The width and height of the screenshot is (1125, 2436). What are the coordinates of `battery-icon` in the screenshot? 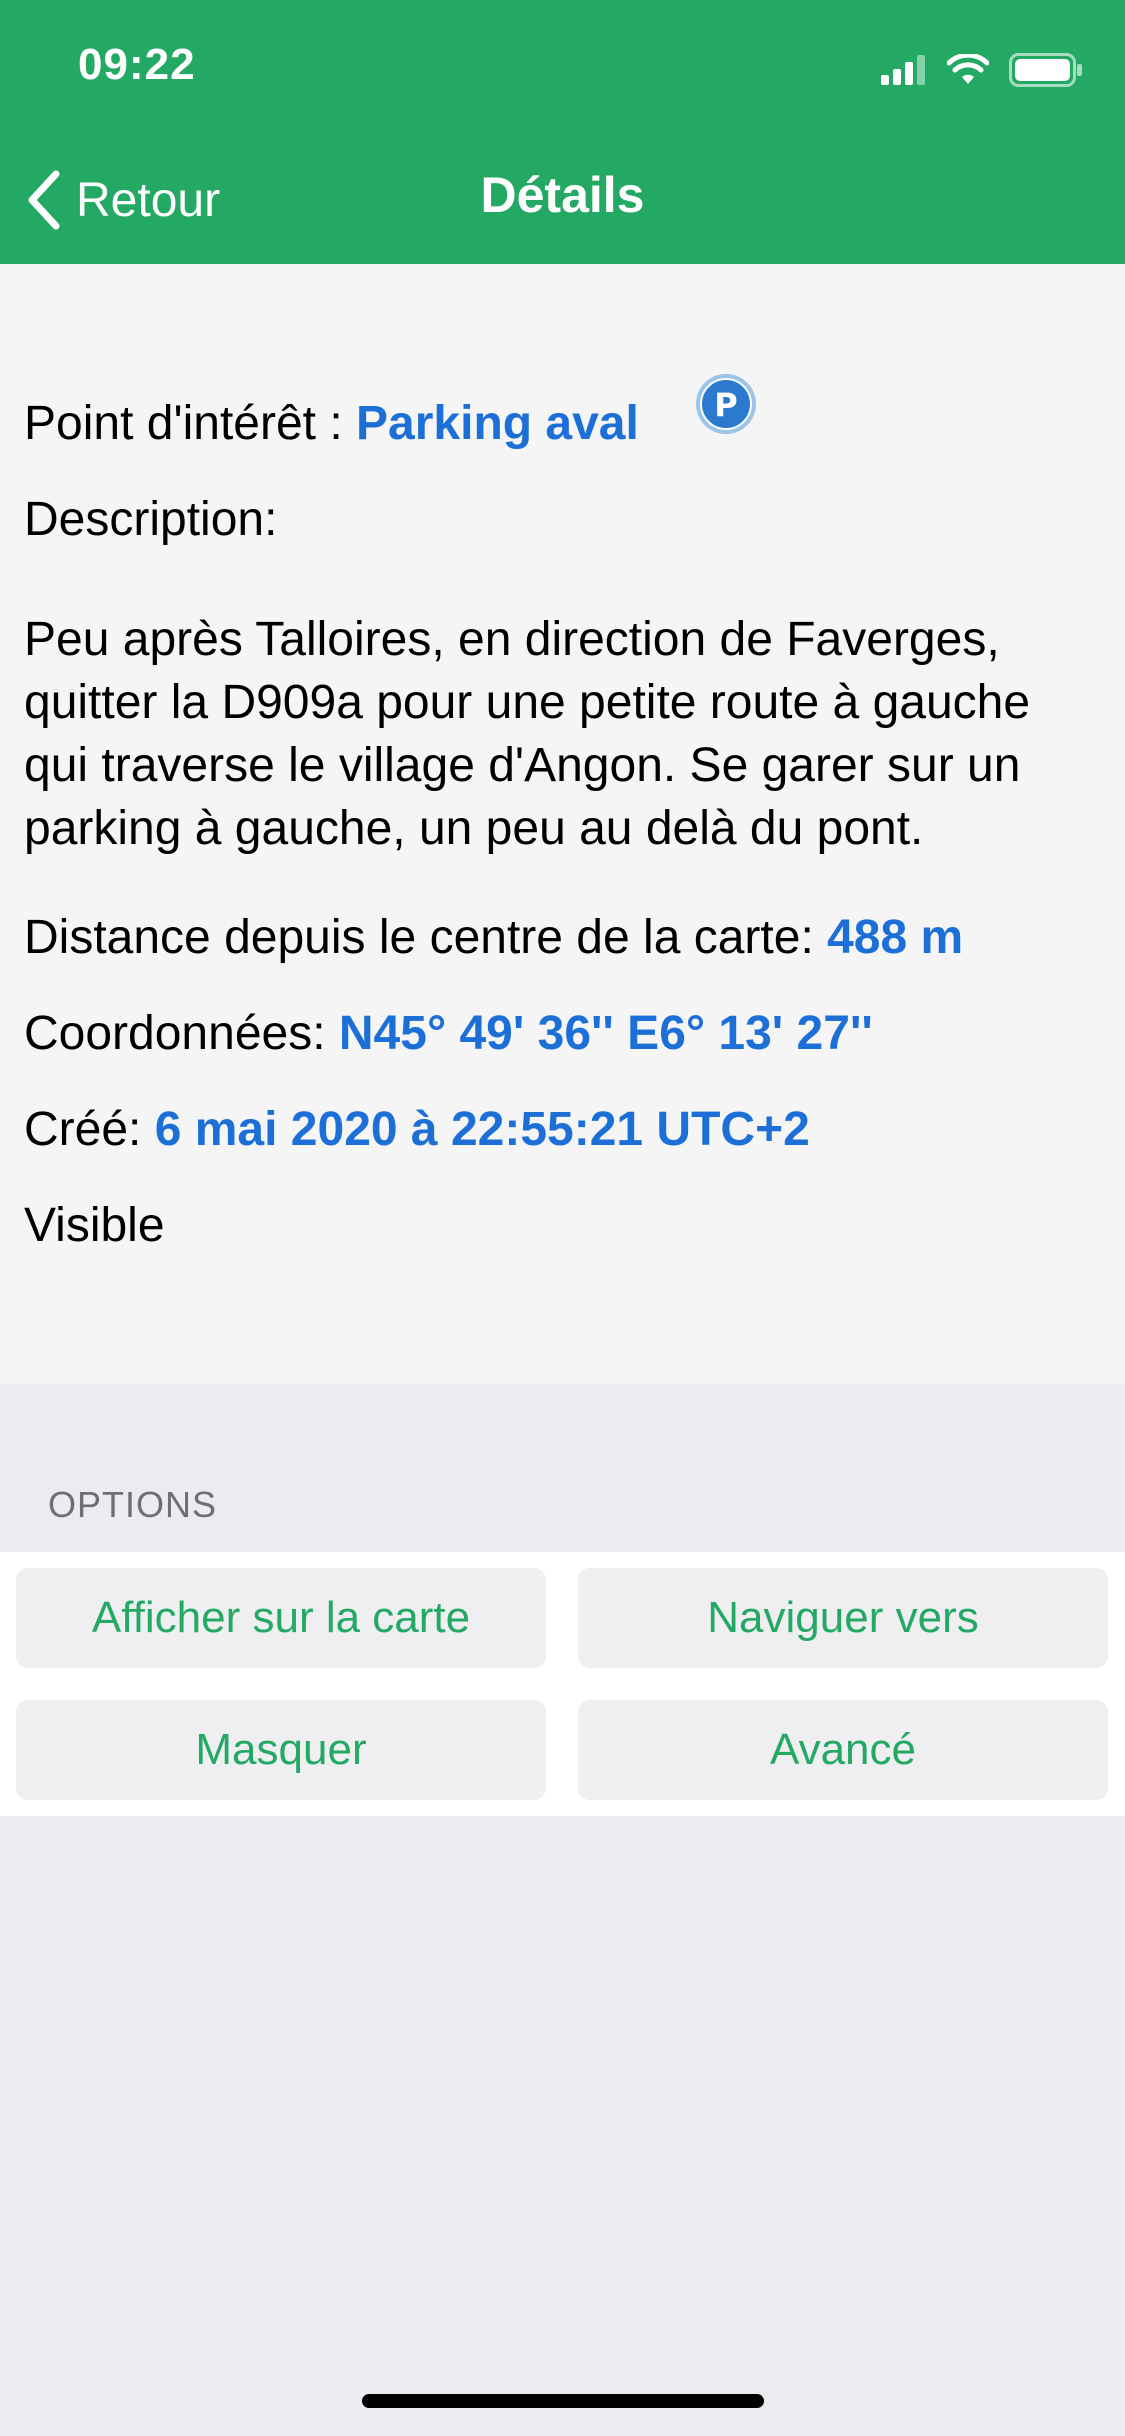 It's located at (1045, 70).